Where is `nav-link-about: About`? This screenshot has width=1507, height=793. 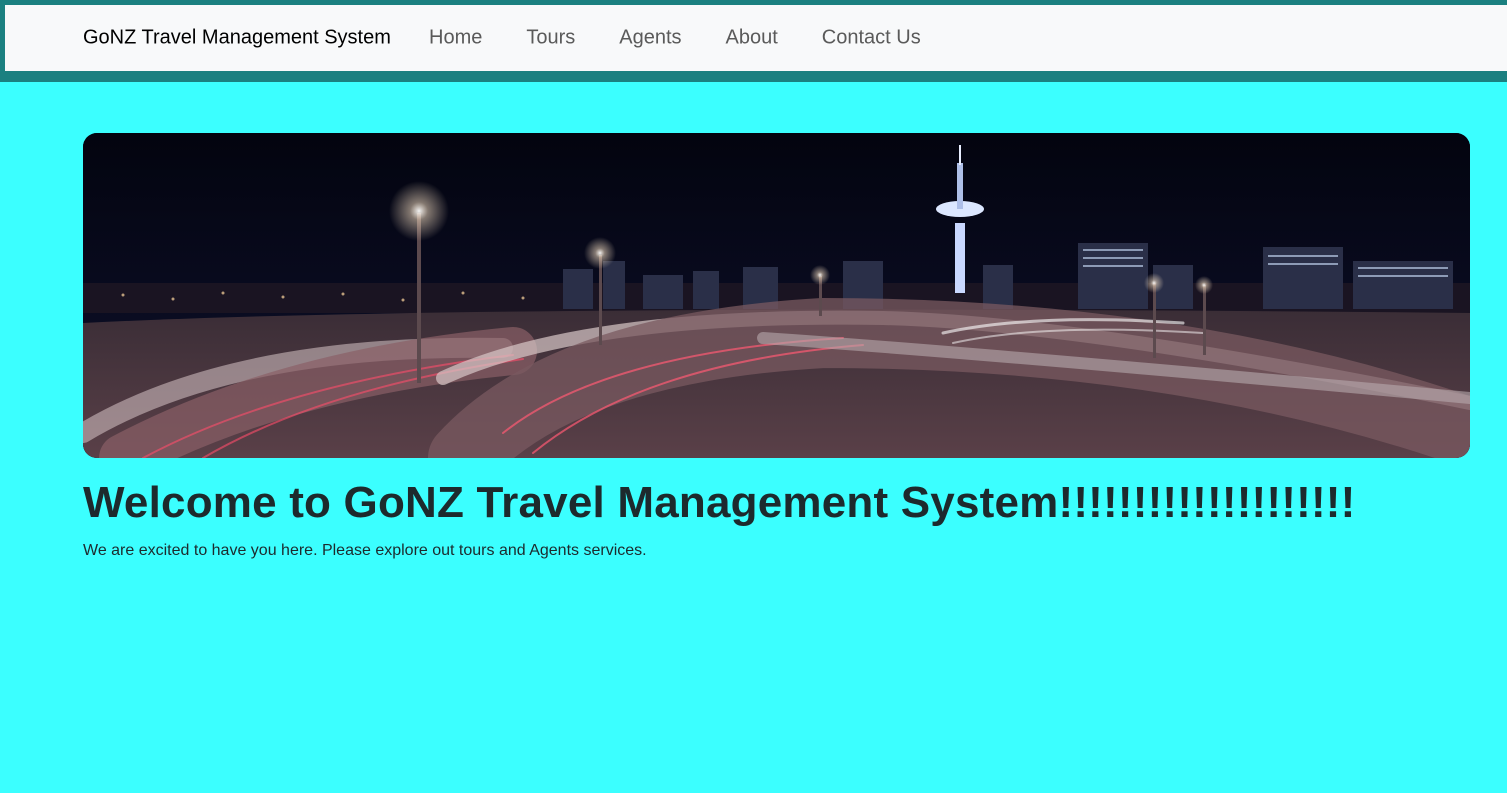
nav-link-about: About is located at coordinates (752, 38).